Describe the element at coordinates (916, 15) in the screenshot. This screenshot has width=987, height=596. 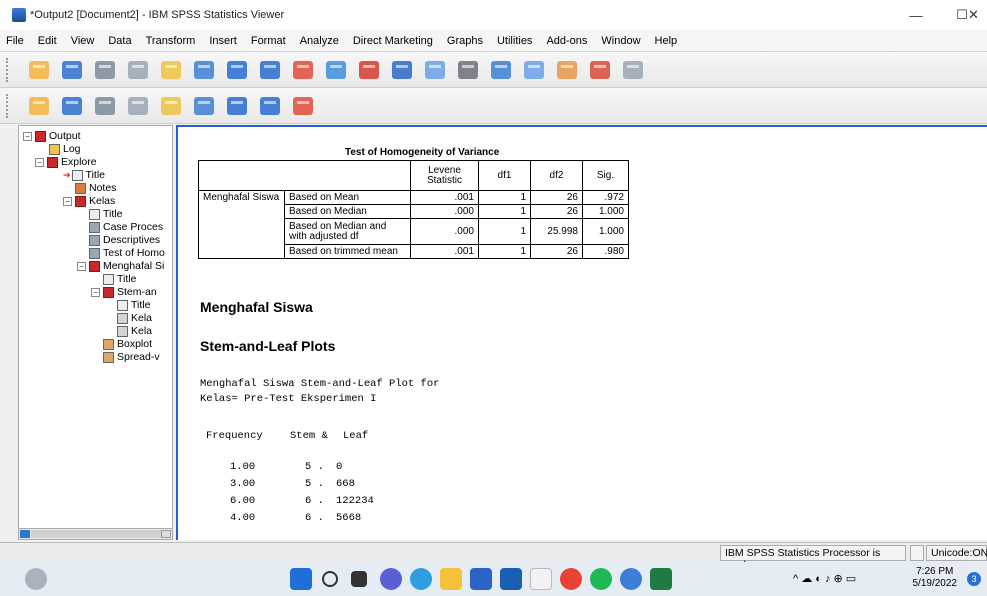
I see `minimize-button: —` at that location.